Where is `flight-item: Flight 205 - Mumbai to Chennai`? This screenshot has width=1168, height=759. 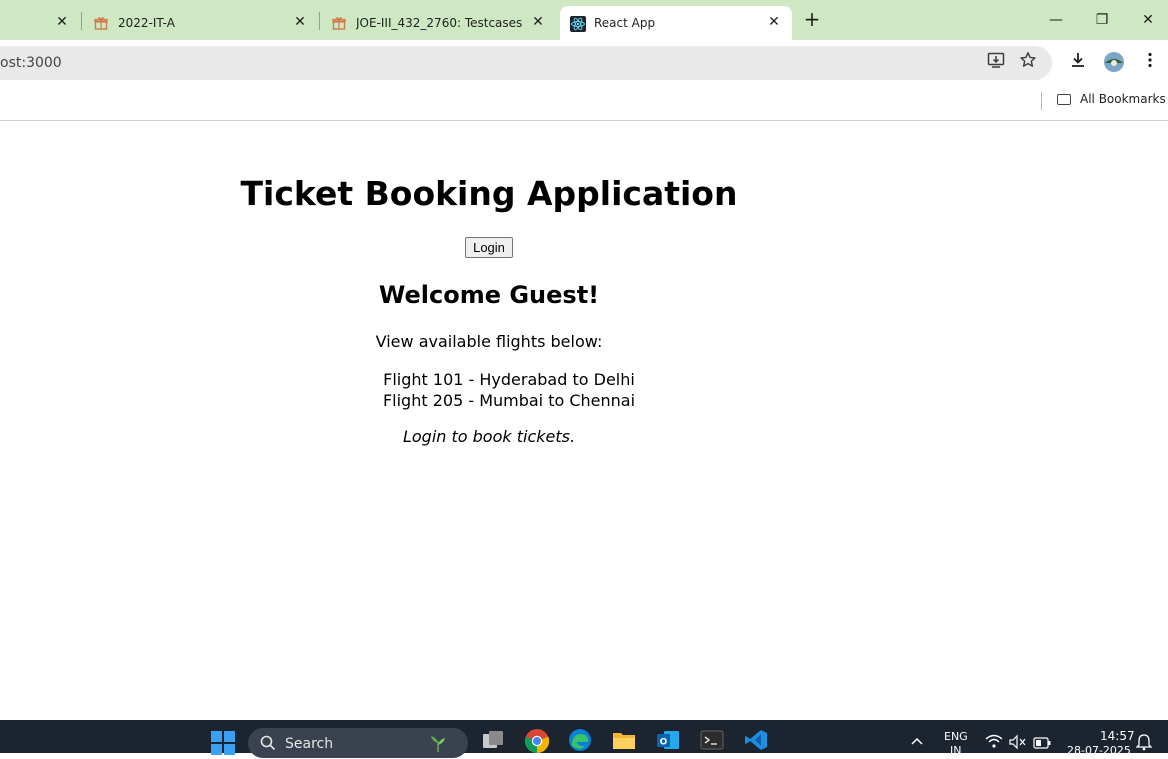 flight-item: Flight 205 - Mumbai to Chennai is located at coordinates (509, 400).